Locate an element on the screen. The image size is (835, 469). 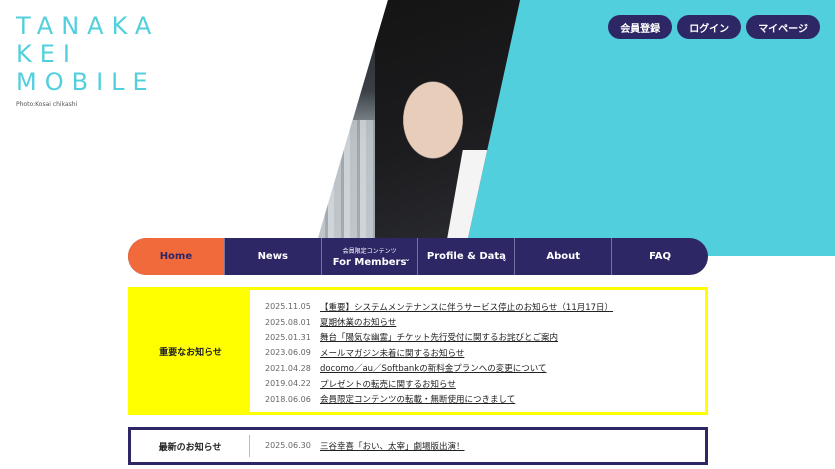
notice-date: 2025.08.01 is located at coordinates (288, 322).